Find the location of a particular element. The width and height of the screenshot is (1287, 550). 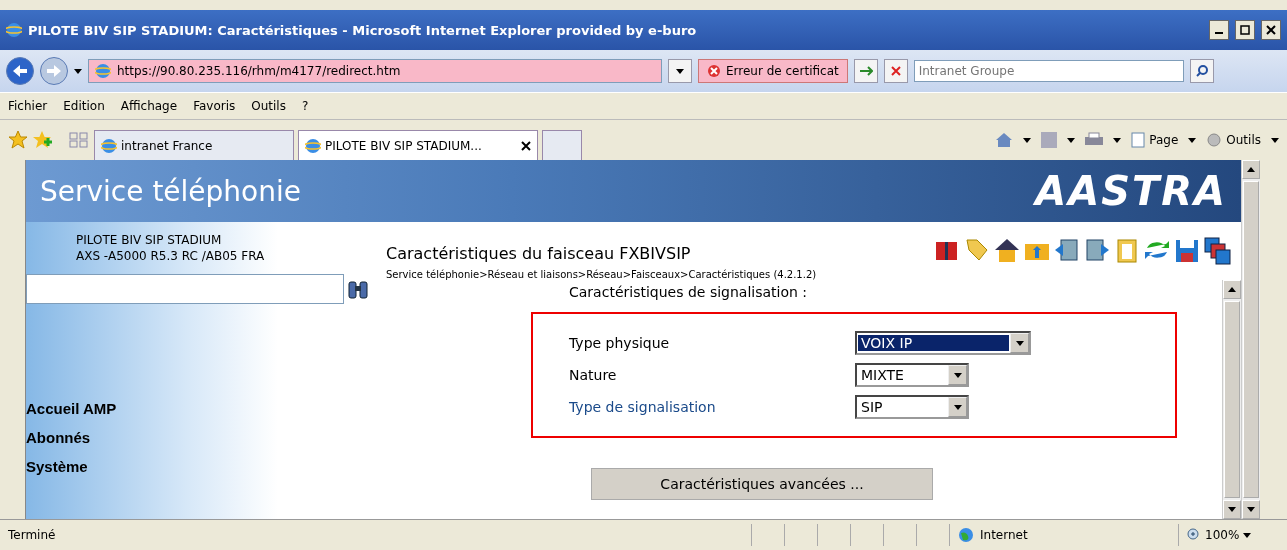

nav-link: Abonnés is located at coordinates (206, 437).